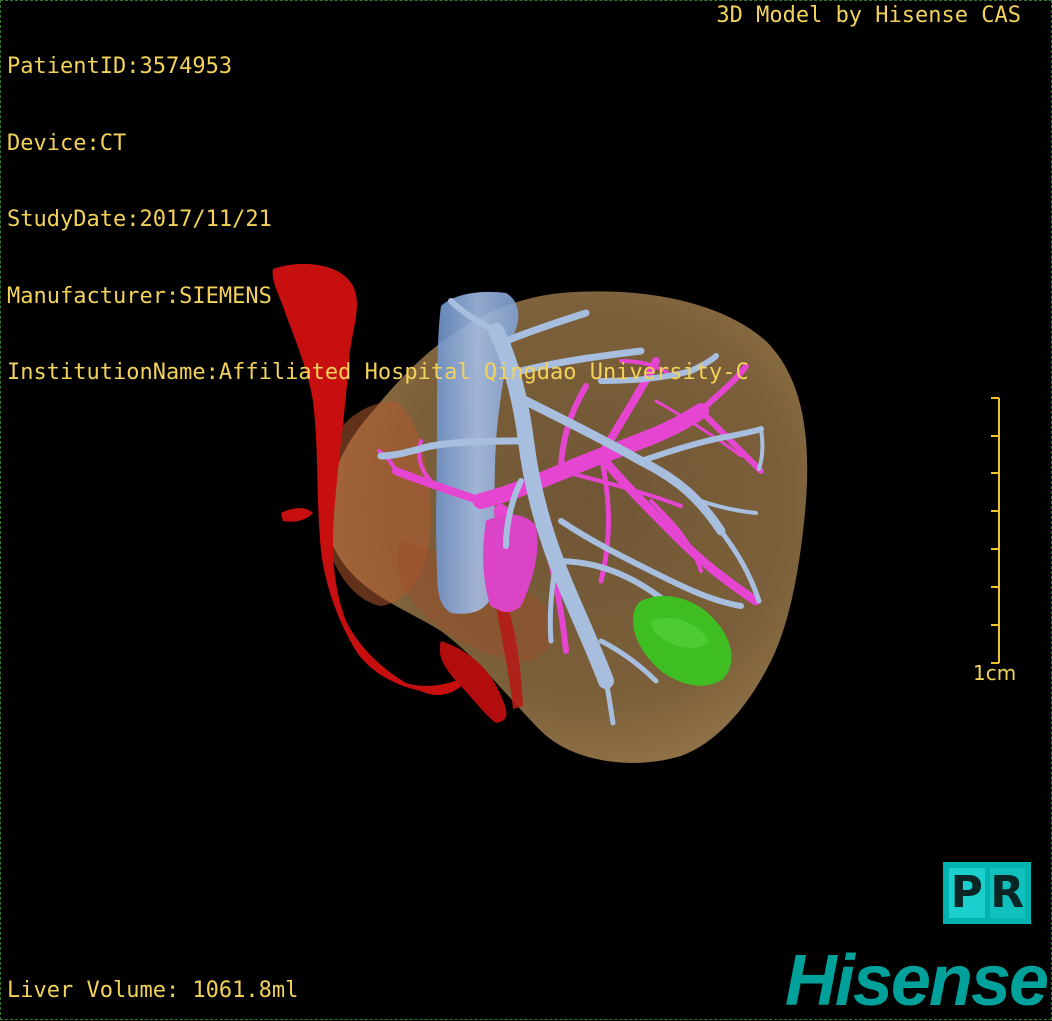 The width and height of the screenshot is (1052, 1021). I want to click on device-text: Device:CT, so click(67, 143).